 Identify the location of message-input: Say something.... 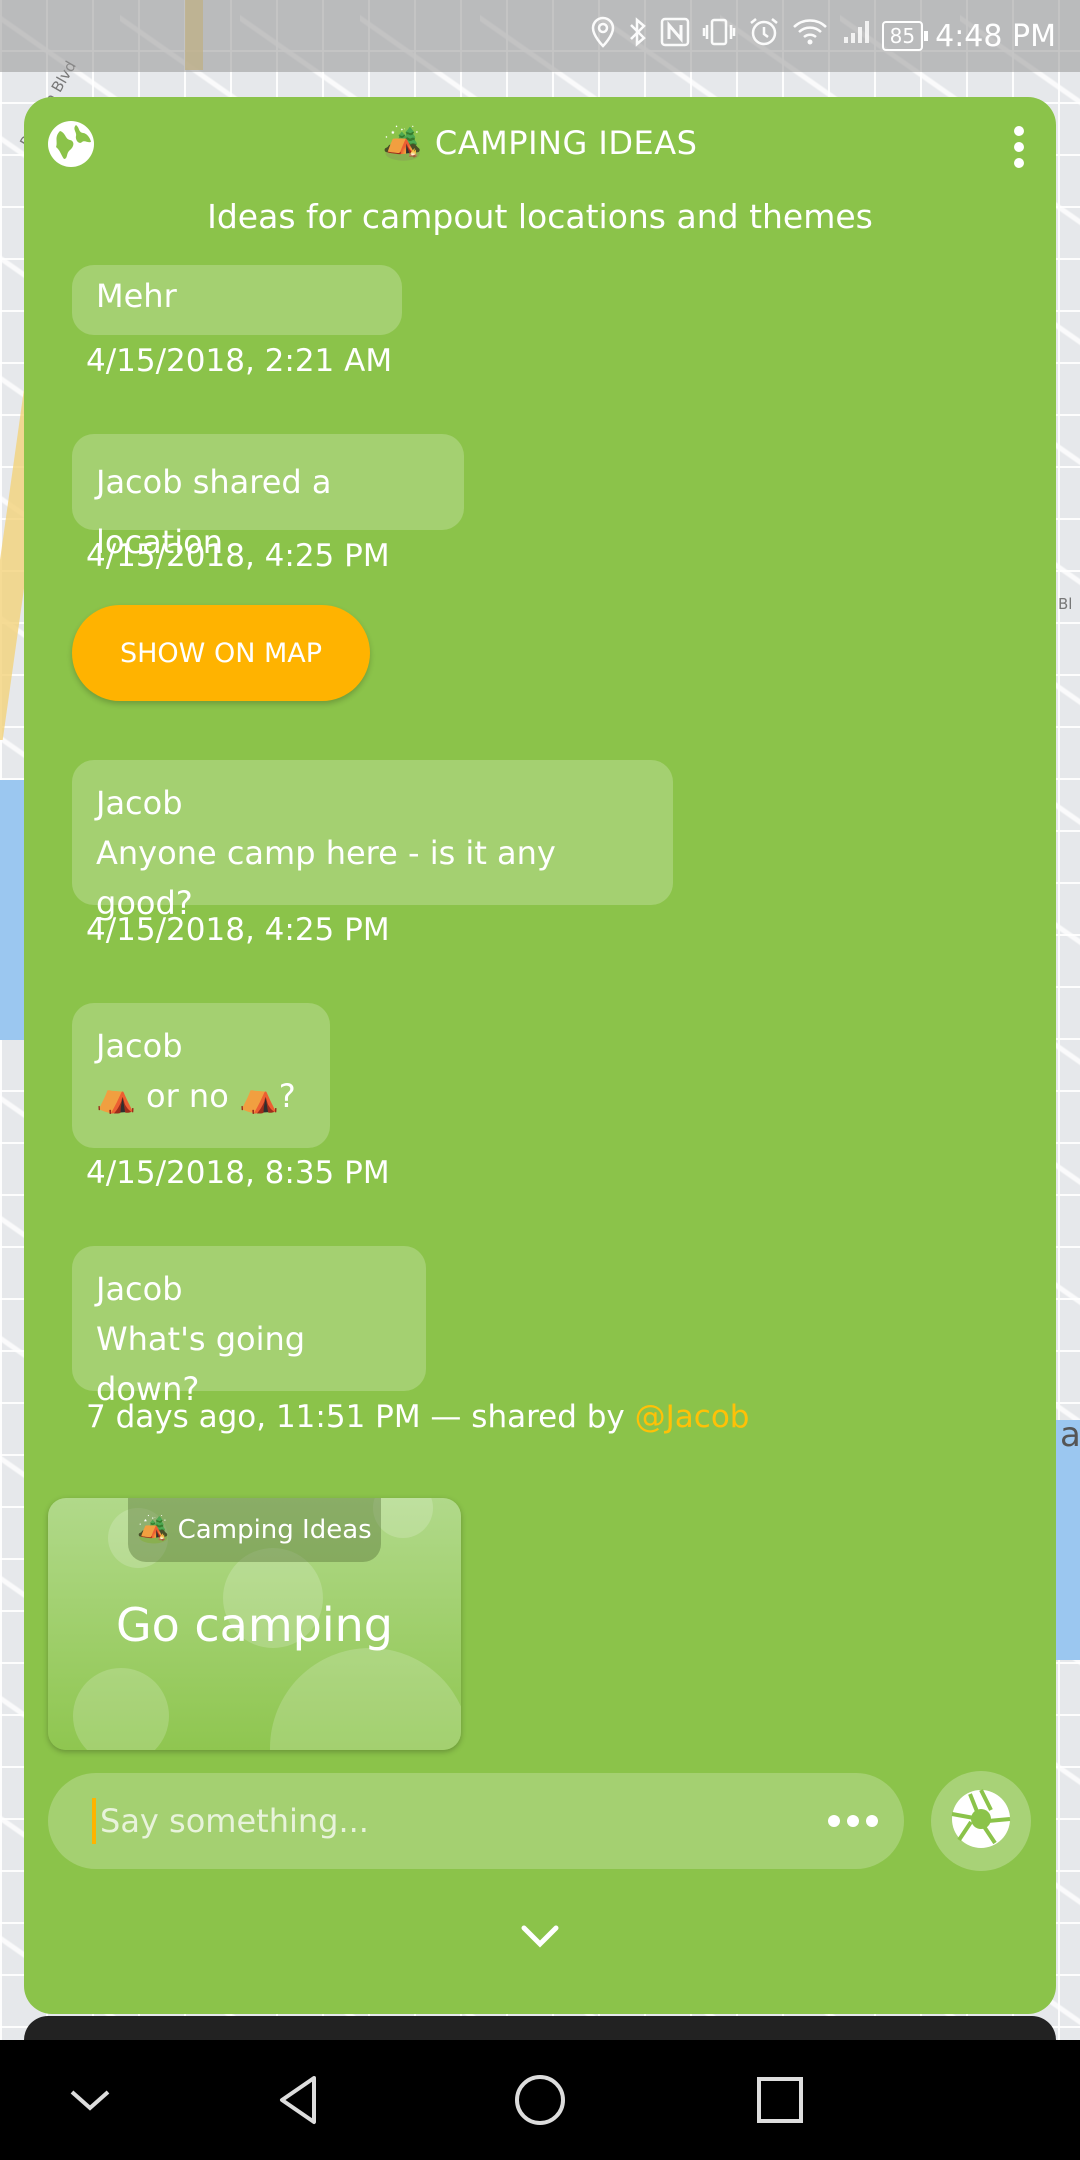
(476, 1821).